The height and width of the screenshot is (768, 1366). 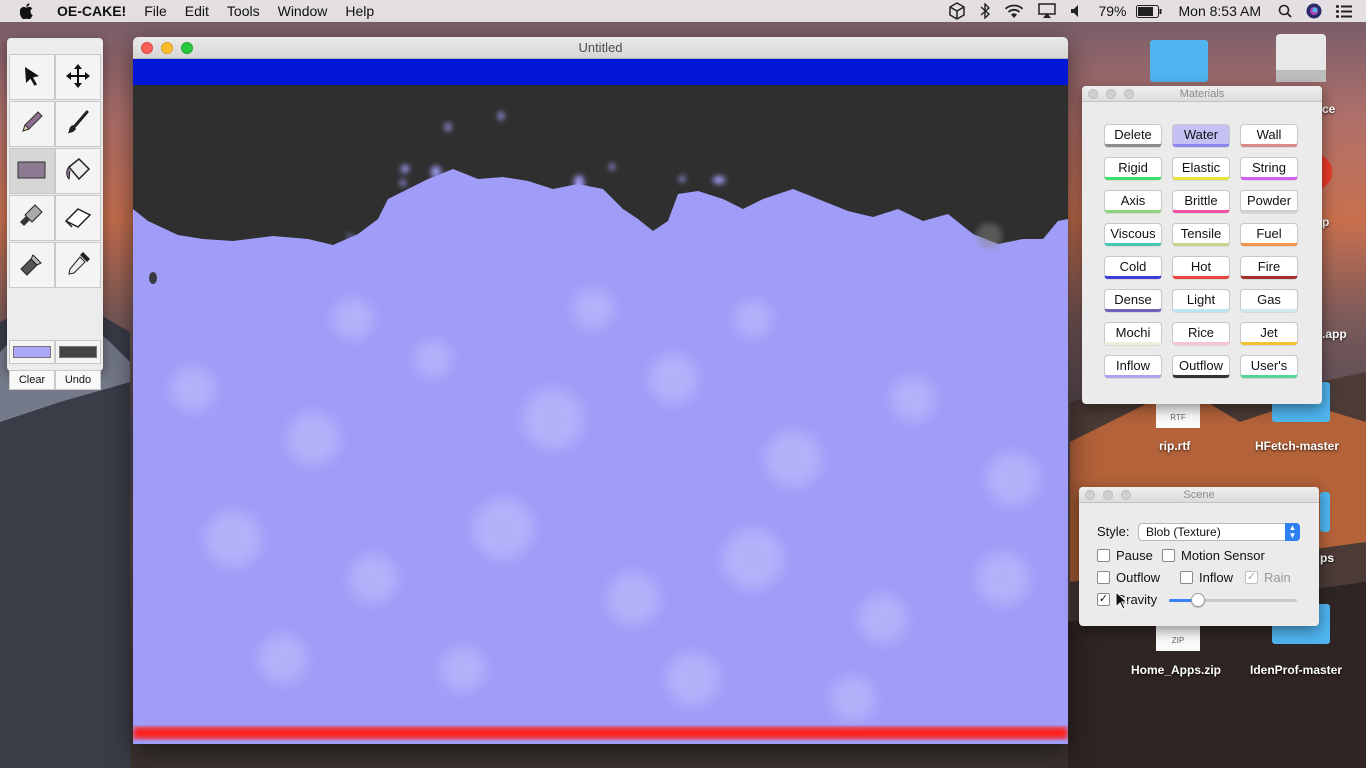 I want to click on desktop-item-label: p, so click(x=1325, y=222).